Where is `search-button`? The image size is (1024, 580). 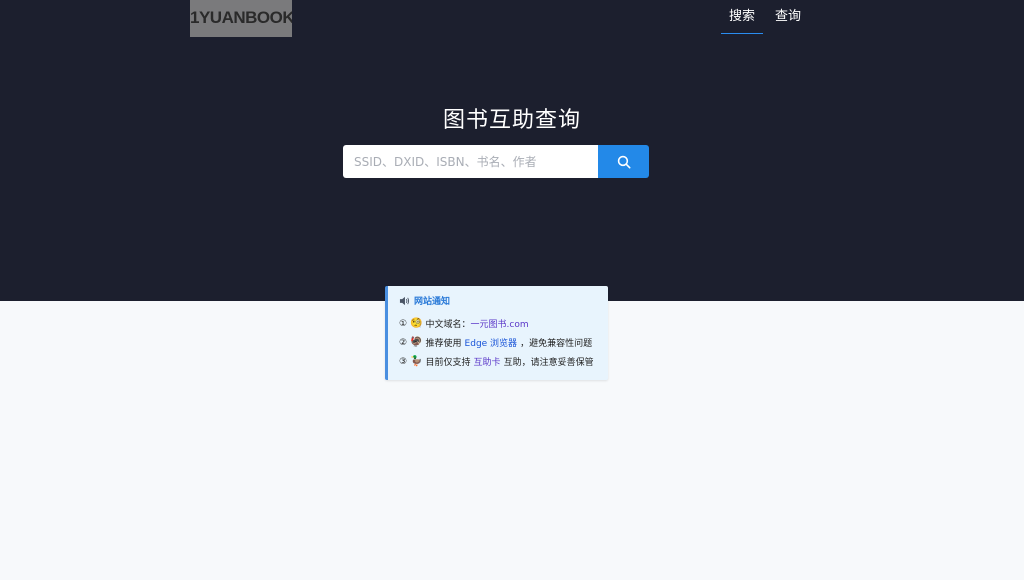 search-button is located at coordinates (623, 161).